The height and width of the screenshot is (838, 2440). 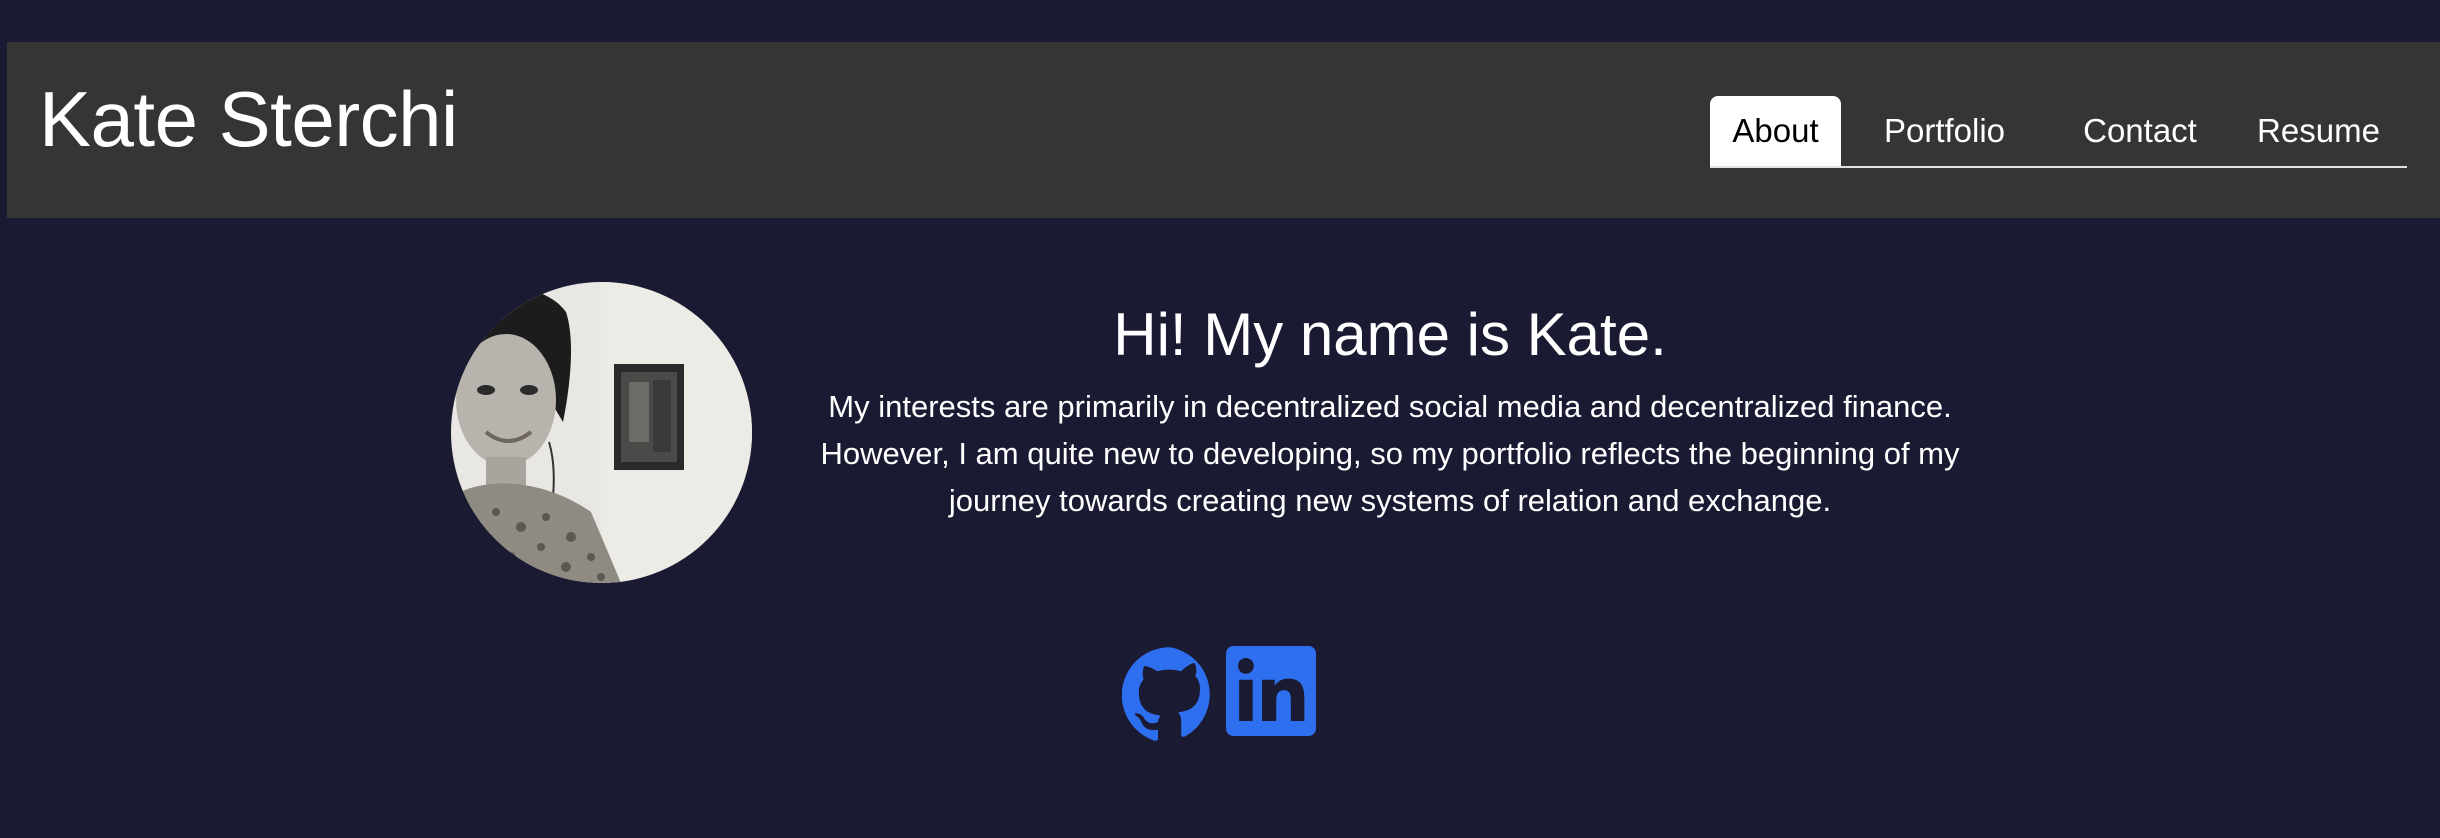 I want to click on linkedin-icon, so click(x=1271, y=691).